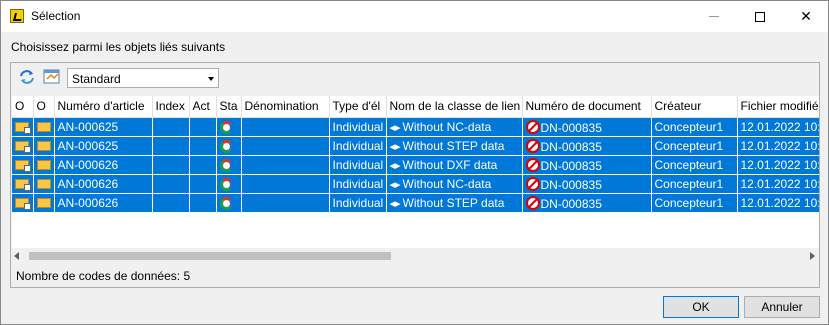 Image resolution: width=829 pixels, height=325 pixels. I want to click on close-icon: ✕, so click(806, 16).